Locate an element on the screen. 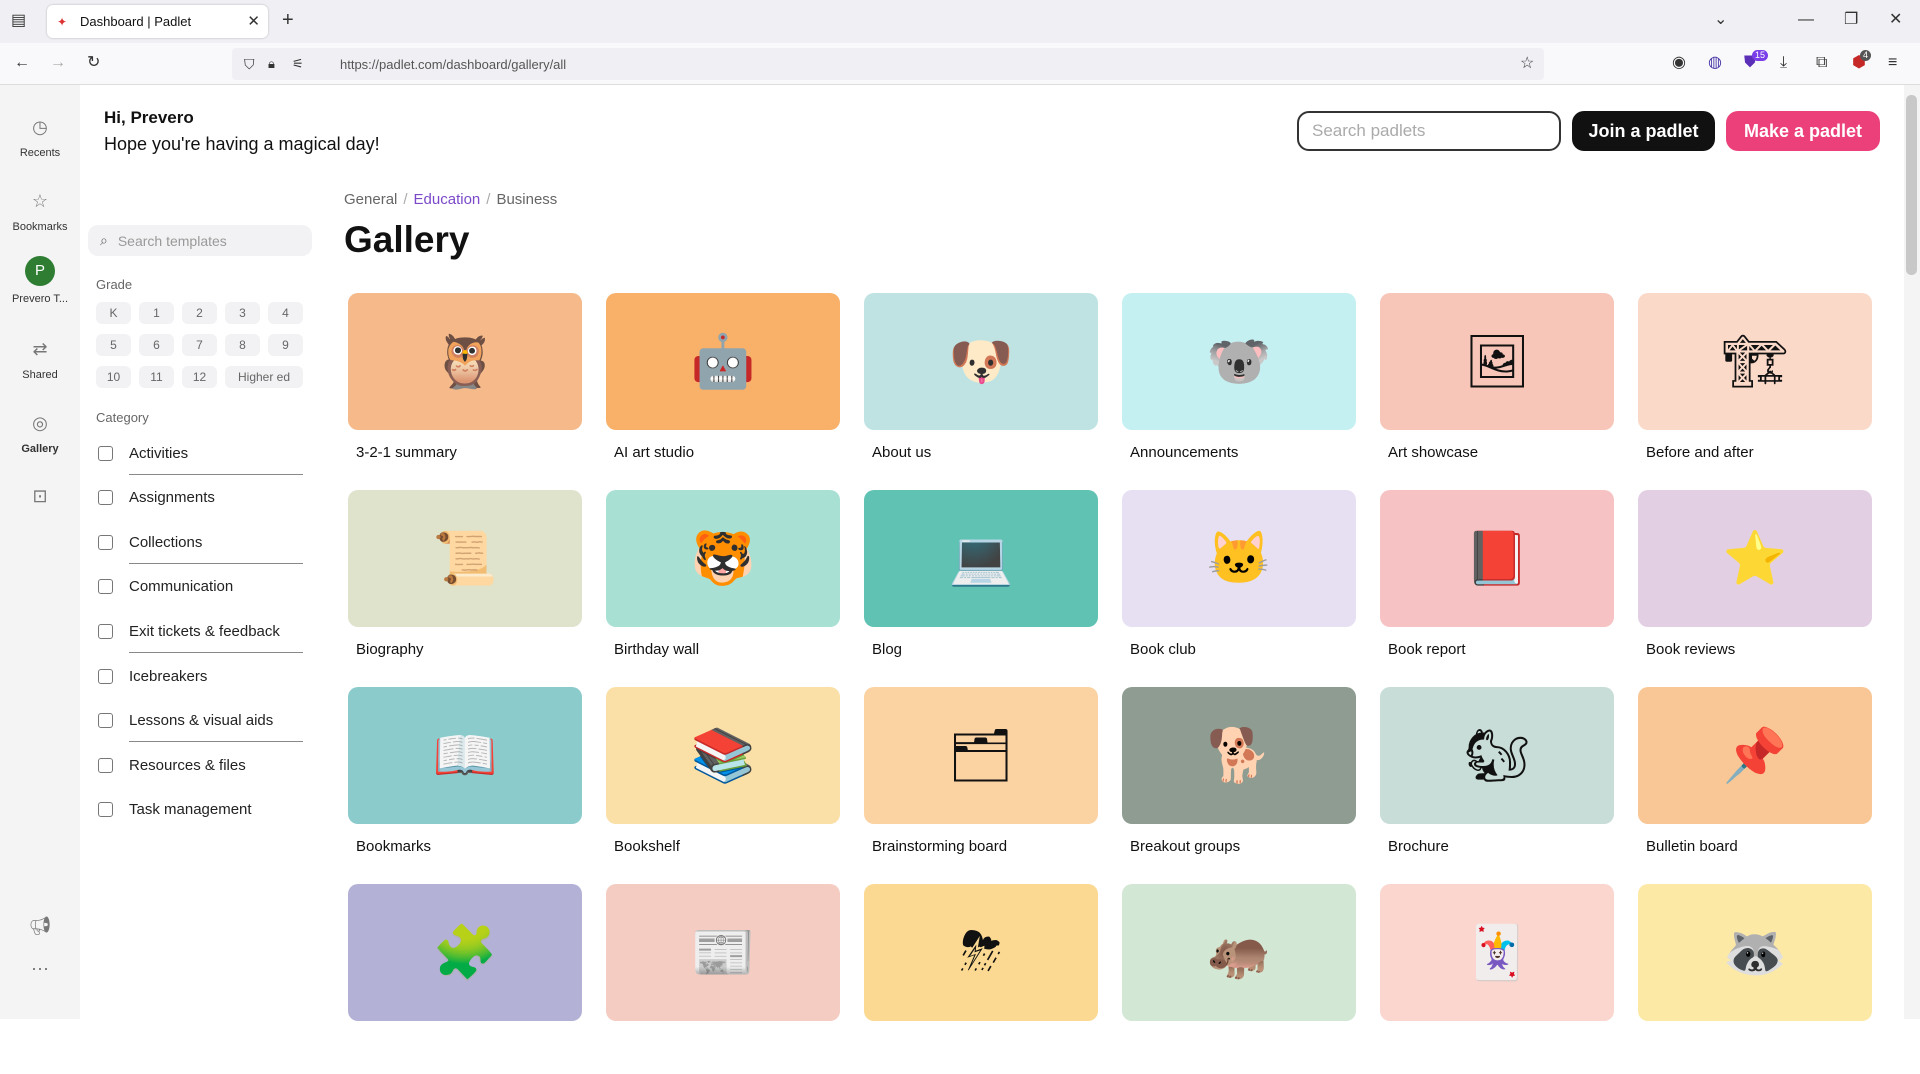  rail-gallery: ◎ Gallery is located at coordinates (40, 432).